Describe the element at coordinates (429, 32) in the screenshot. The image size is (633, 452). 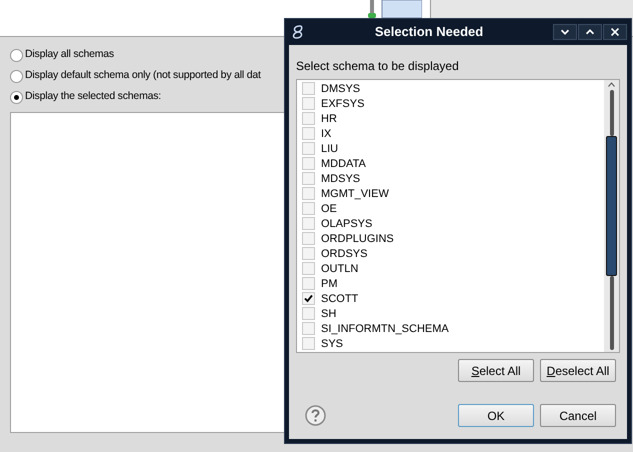
I see `dialog-title: Selection Needed` at that location.